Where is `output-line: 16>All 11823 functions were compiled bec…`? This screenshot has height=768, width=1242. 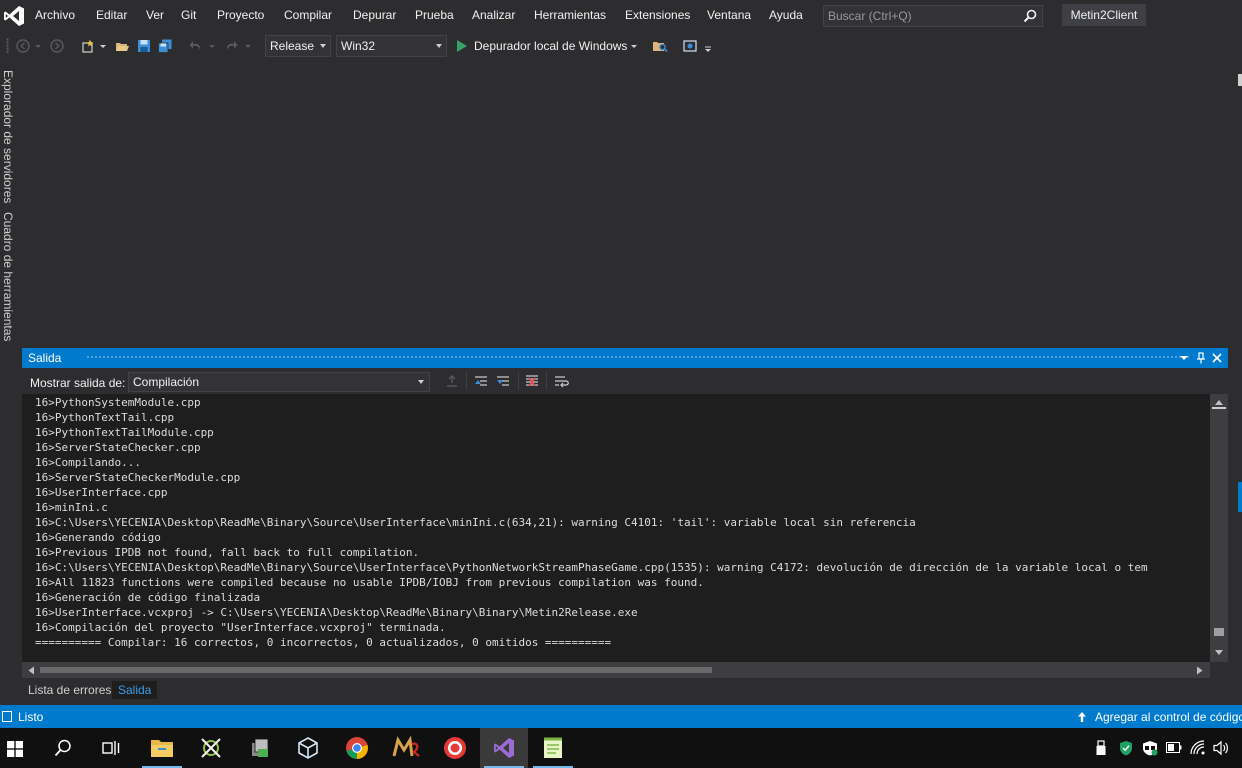
output-line: 16>All 11823 functions were compiled bec… is located at coordinates (369, 582).